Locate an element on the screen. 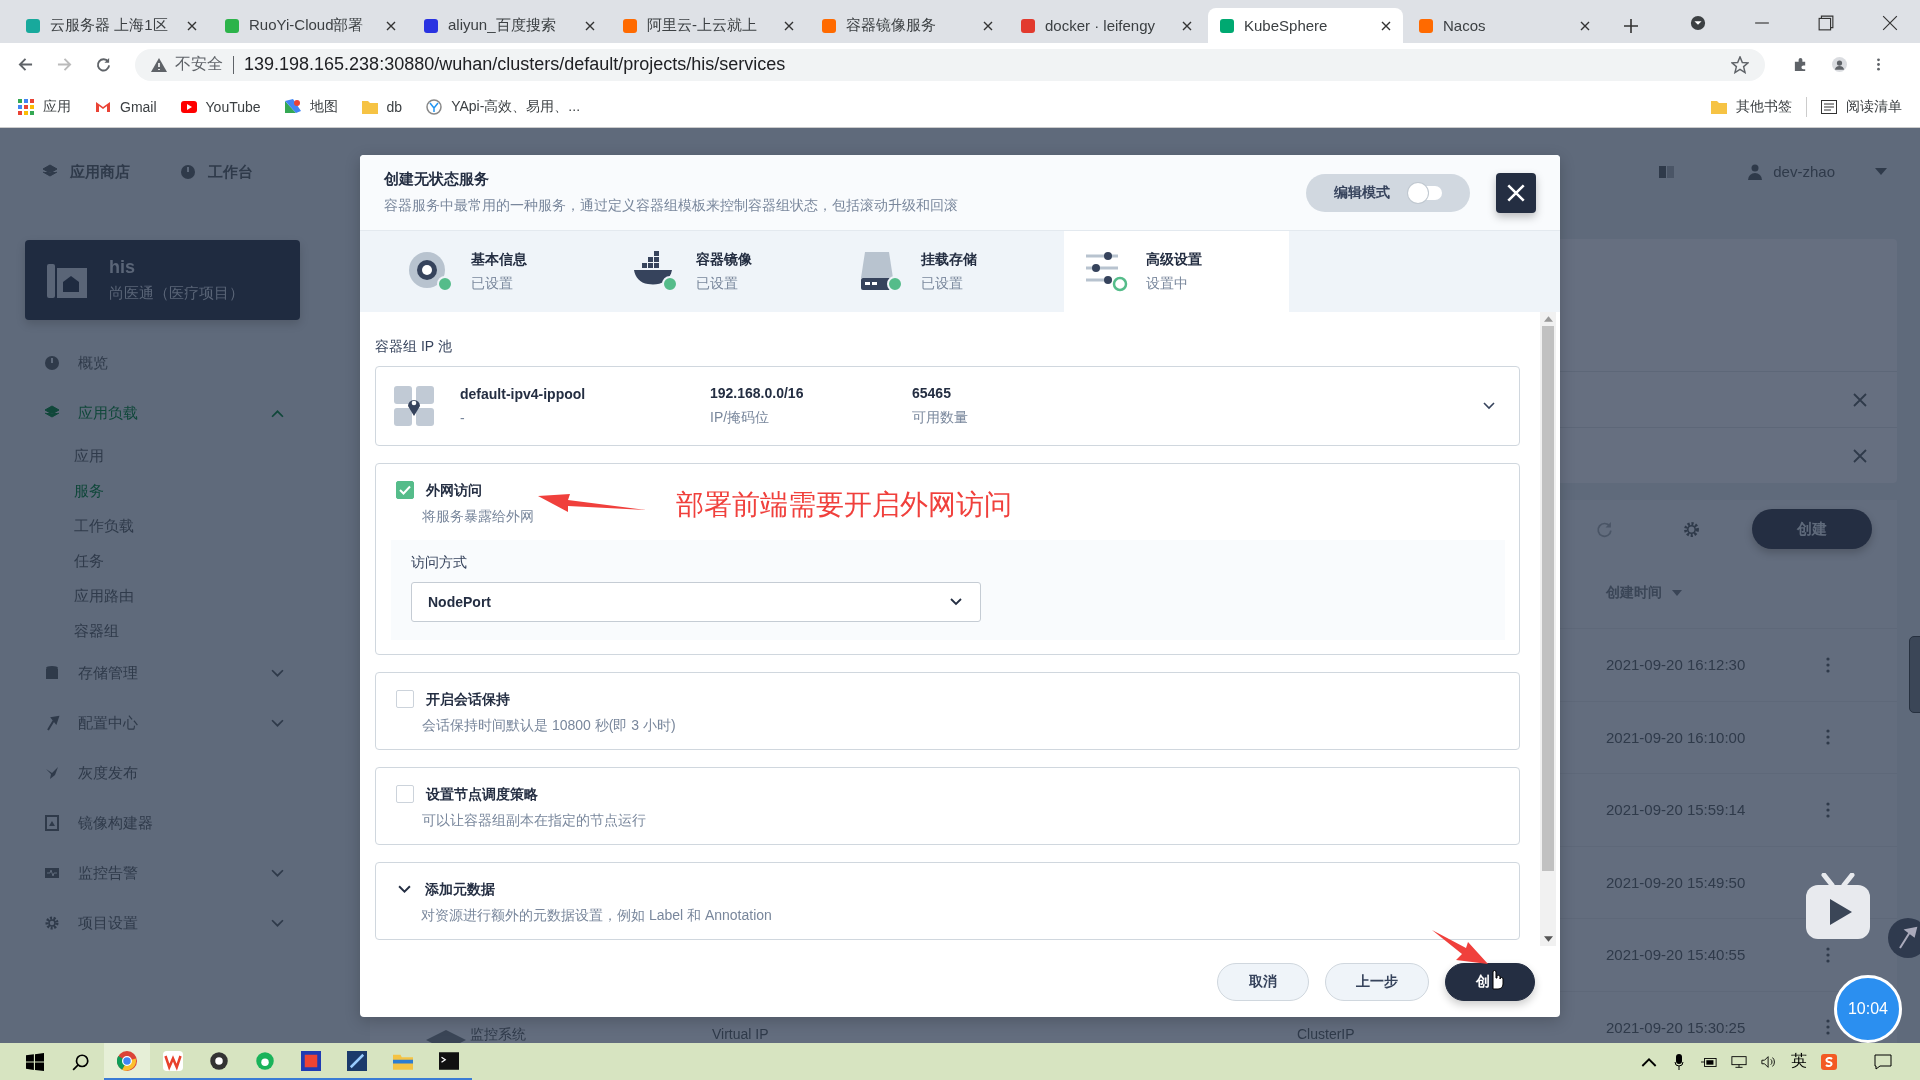  profile-icon is located at coordinates (1839, 64).